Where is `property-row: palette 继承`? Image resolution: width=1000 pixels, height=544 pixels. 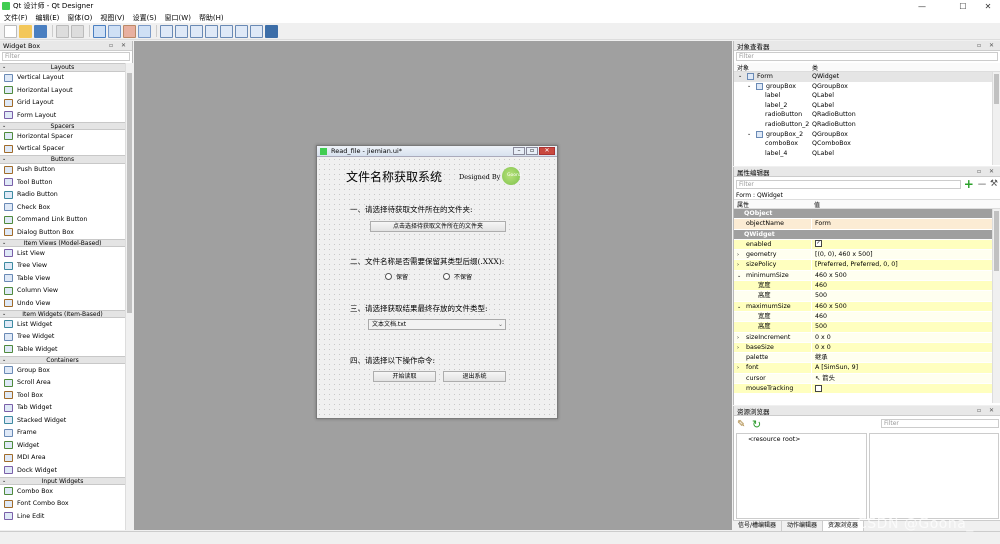 property-row: palette 继承 is located at coordinates (867, 358).